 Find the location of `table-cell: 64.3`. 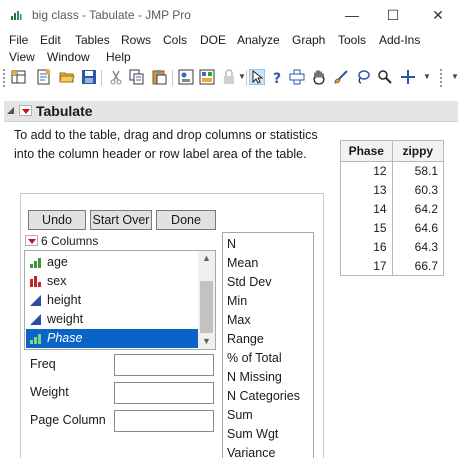

table-cell: 64.3 is located at coordinates (418, 247).